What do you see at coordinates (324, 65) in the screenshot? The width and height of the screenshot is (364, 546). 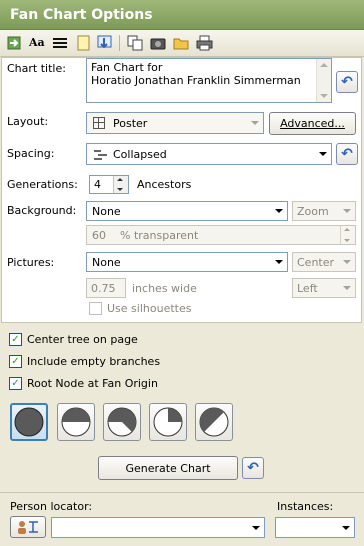 I see `scroll-up-icon` at bounding box center [324, 65].